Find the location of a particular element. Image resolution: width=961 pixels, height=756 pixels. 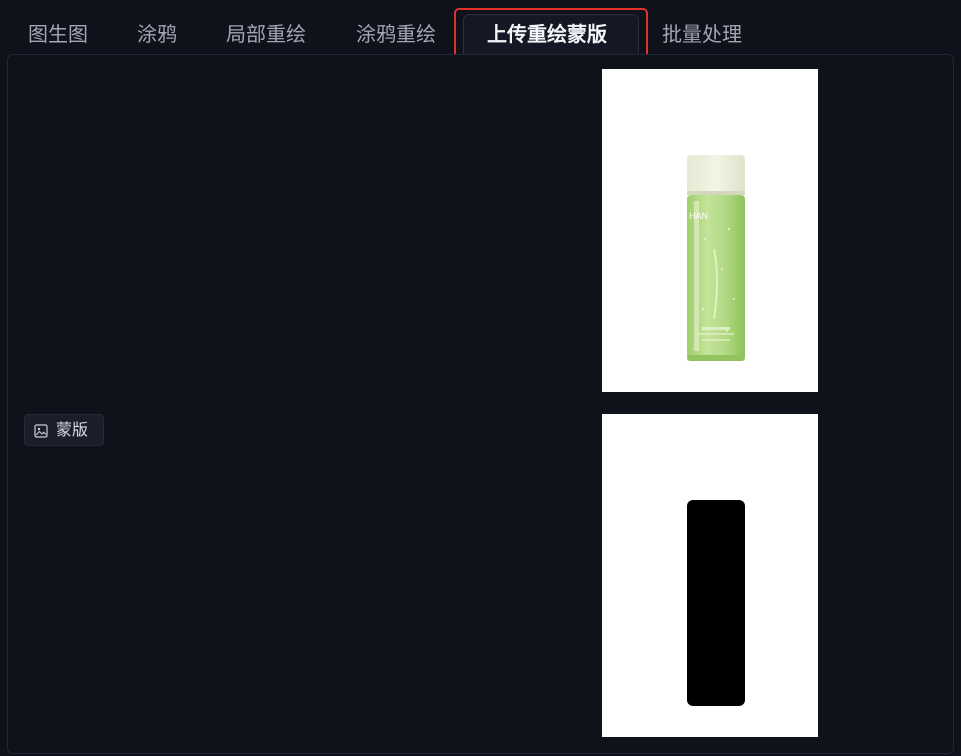

mask-label-chip: 蒙版 is located at coordinates (64, 430).